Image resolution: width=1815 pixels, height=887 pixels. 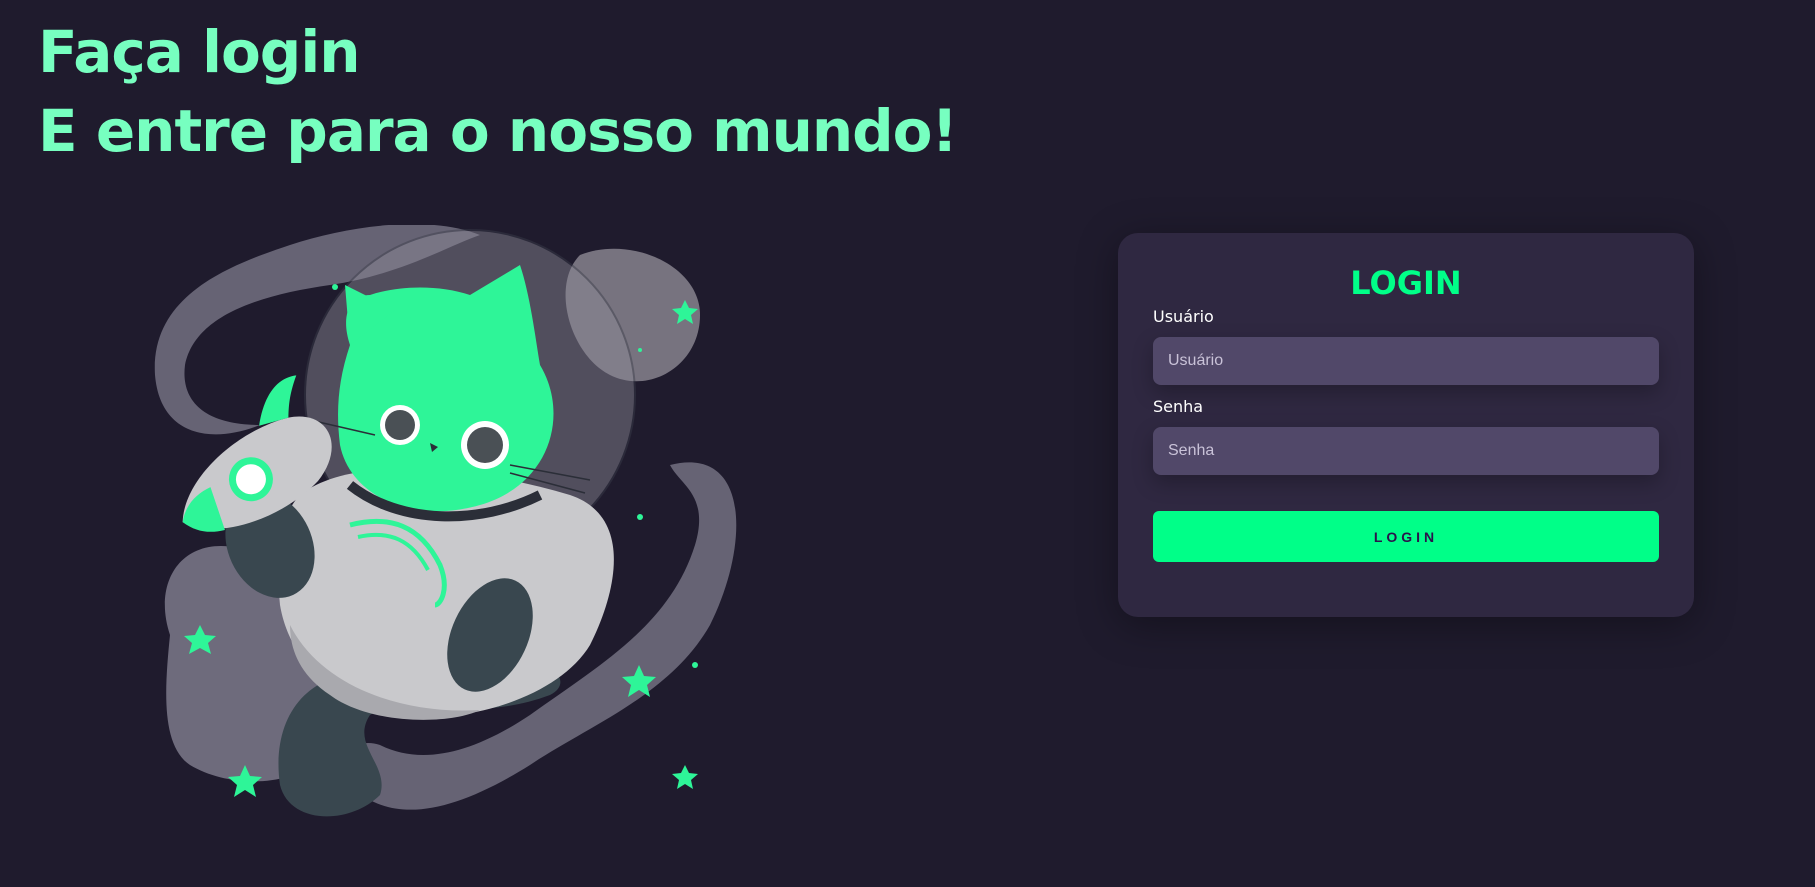 I want to click on login-card: LOGIN Usuário Senha LOGIN, so click(x=1406, y=425).